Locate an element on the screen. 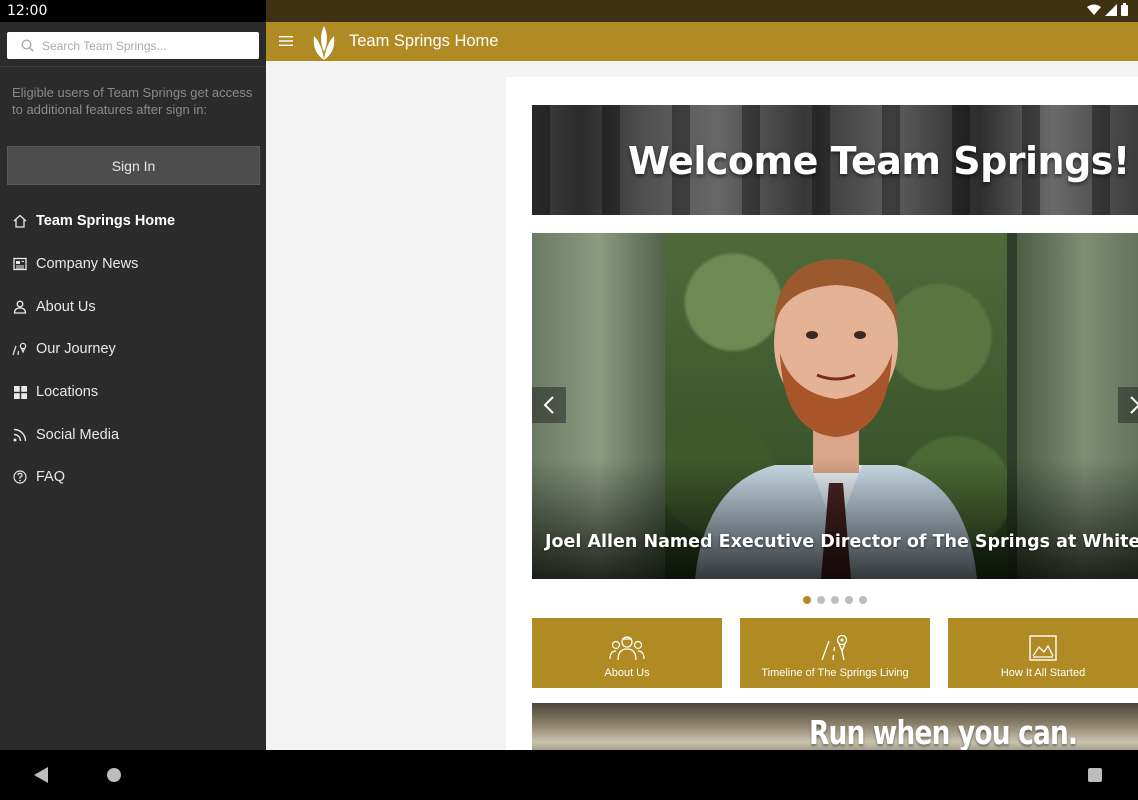 The image size is (1138, 800). menu-icon is located at coordinates (286, 41).